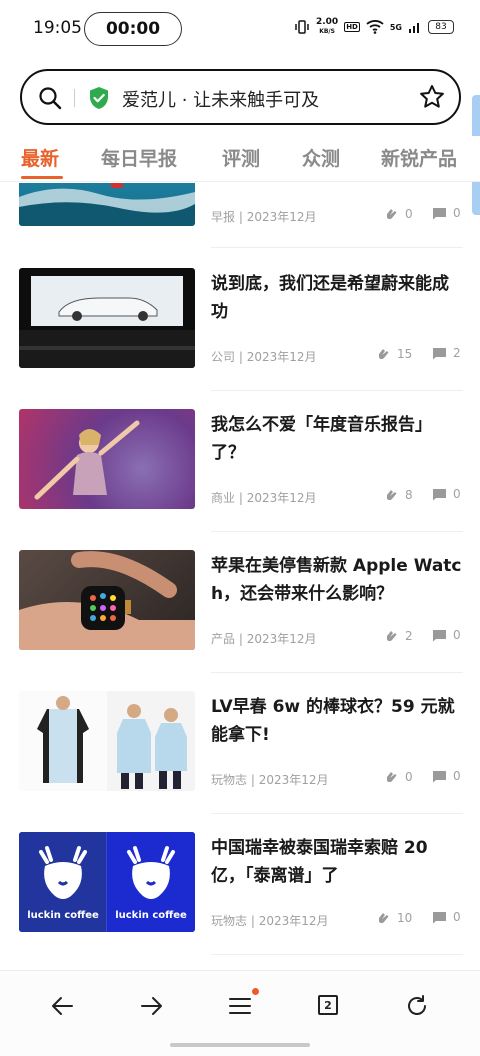  I want to click on tab-reviews: 评测, so click(241, 157).